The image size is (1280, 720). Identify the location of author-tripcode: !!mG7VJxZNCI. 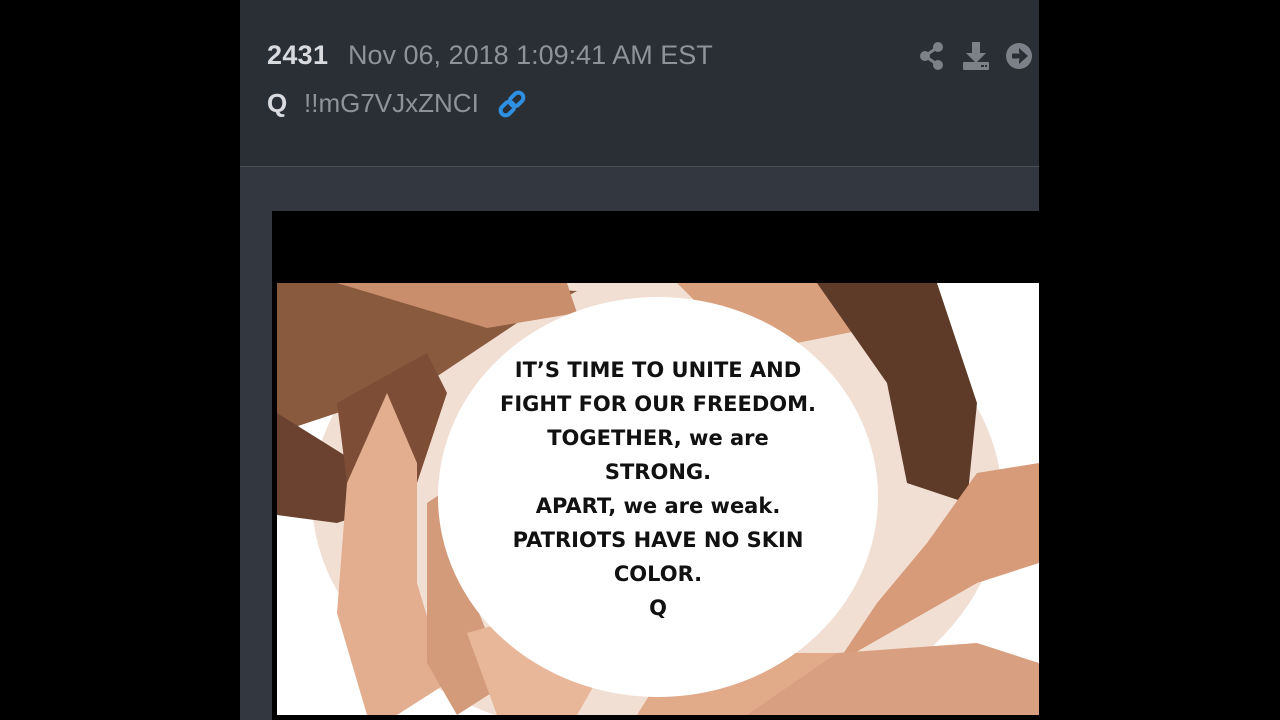
(391, 103).